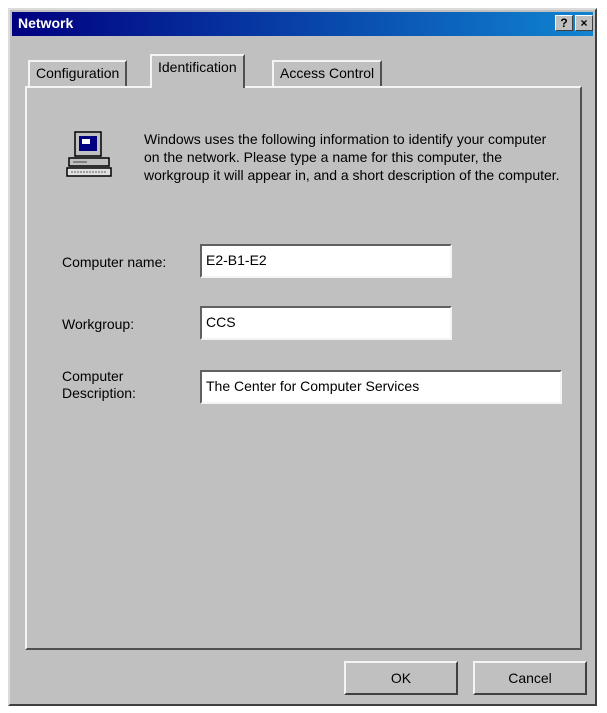  Describe the element at coordinates (78, 73) in the screenshot. I see `tab-configuration: Configuration` at that location.